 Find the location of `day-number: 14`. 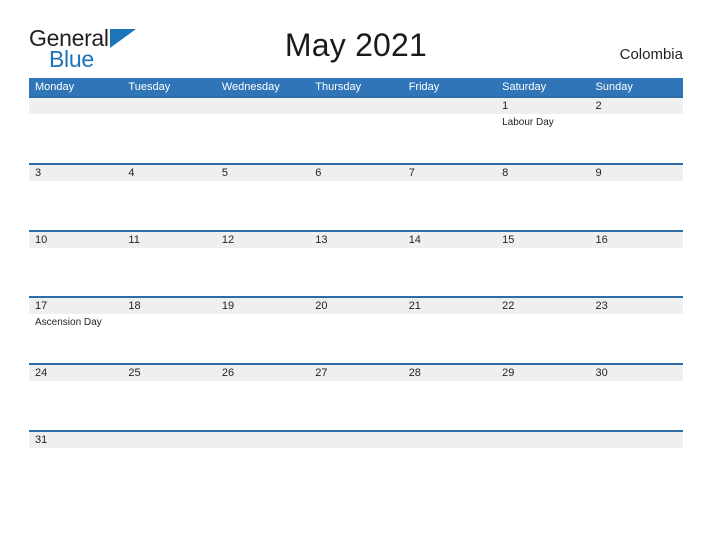

day-number: 14 is located at coordinates (414, 239).